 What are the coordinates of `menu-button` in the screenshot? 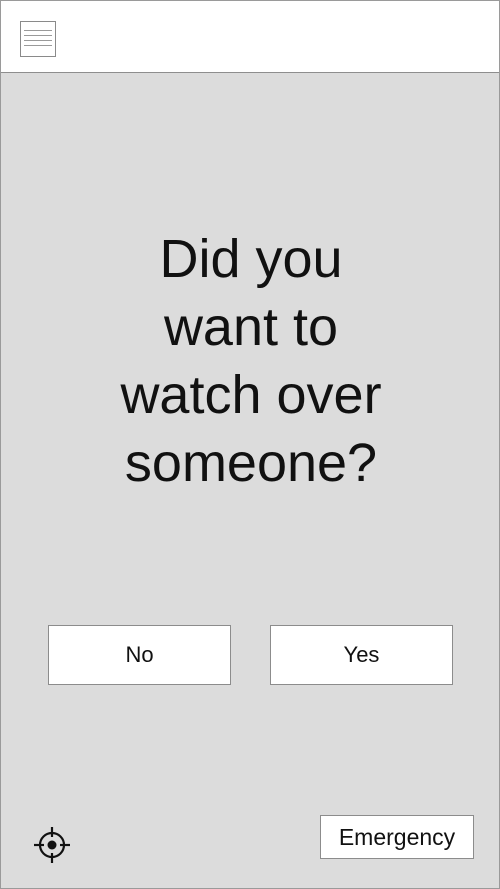 It's located at (38, 39).